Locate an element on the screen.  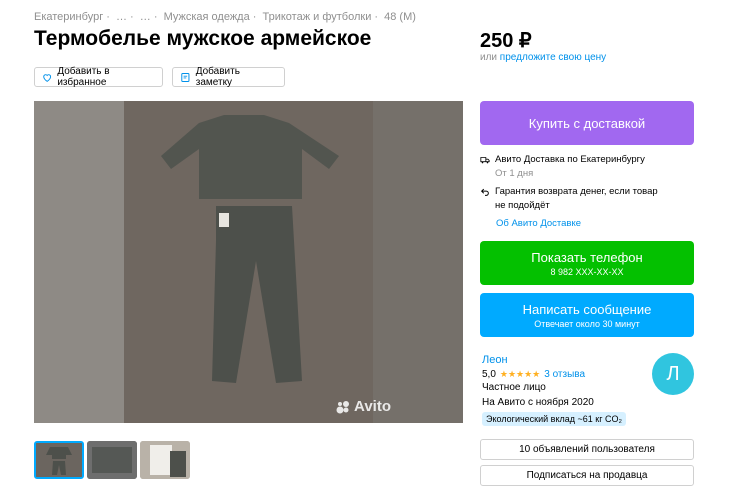
breadcrumb-category: Мужская одежда · is located at coordinates (210, 17).